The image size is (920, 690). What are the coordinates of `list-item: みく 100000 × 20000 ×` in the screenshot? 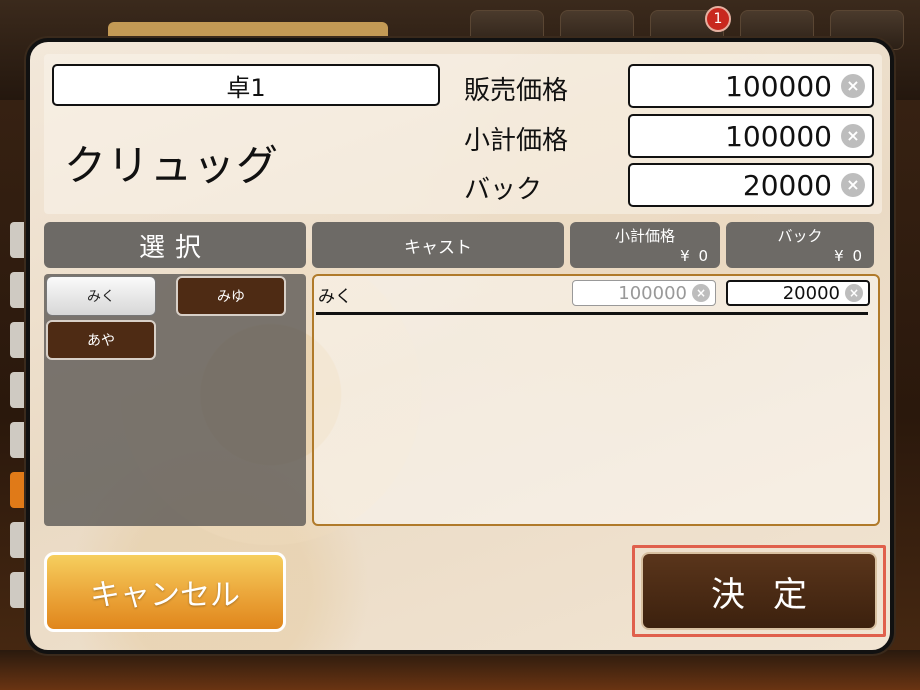 It's located at (596, 295).